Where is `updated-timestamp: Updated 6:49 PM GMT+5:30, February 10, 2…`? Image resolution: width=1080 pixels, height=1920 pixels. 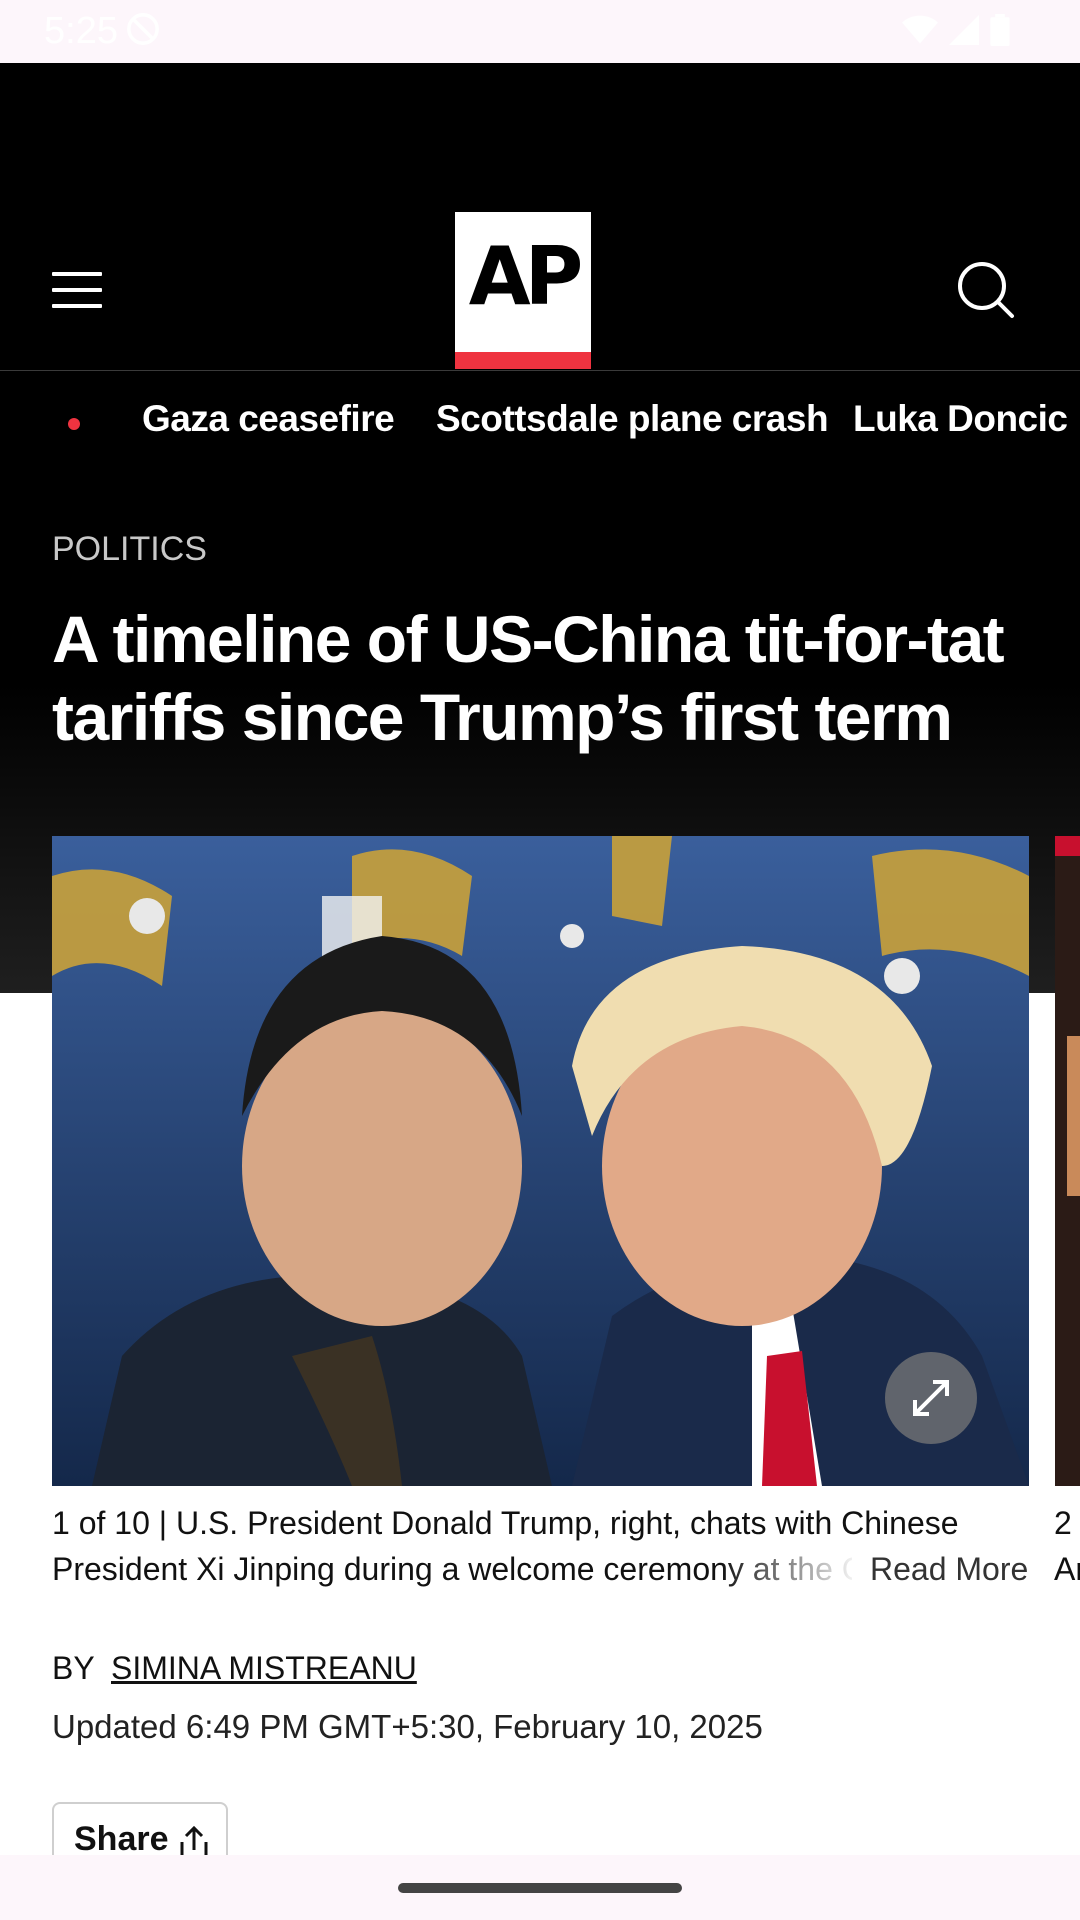 updated-timestamp: Updated 6:49 PM GMT+5:30, February 10, 2… is located at coordinates (407, 1726).